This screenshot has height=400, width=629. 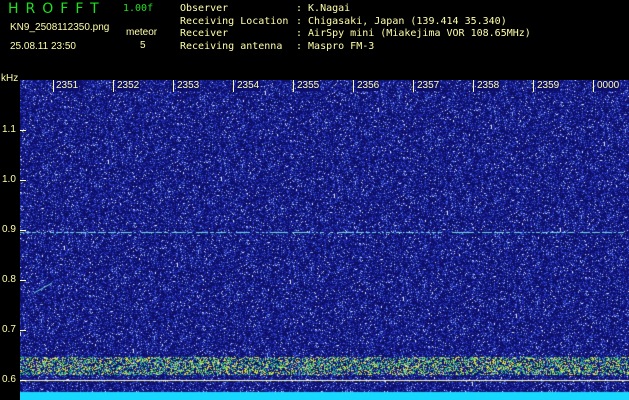 I want to click on app-version: 1.00f, so click(x=138, y=8).